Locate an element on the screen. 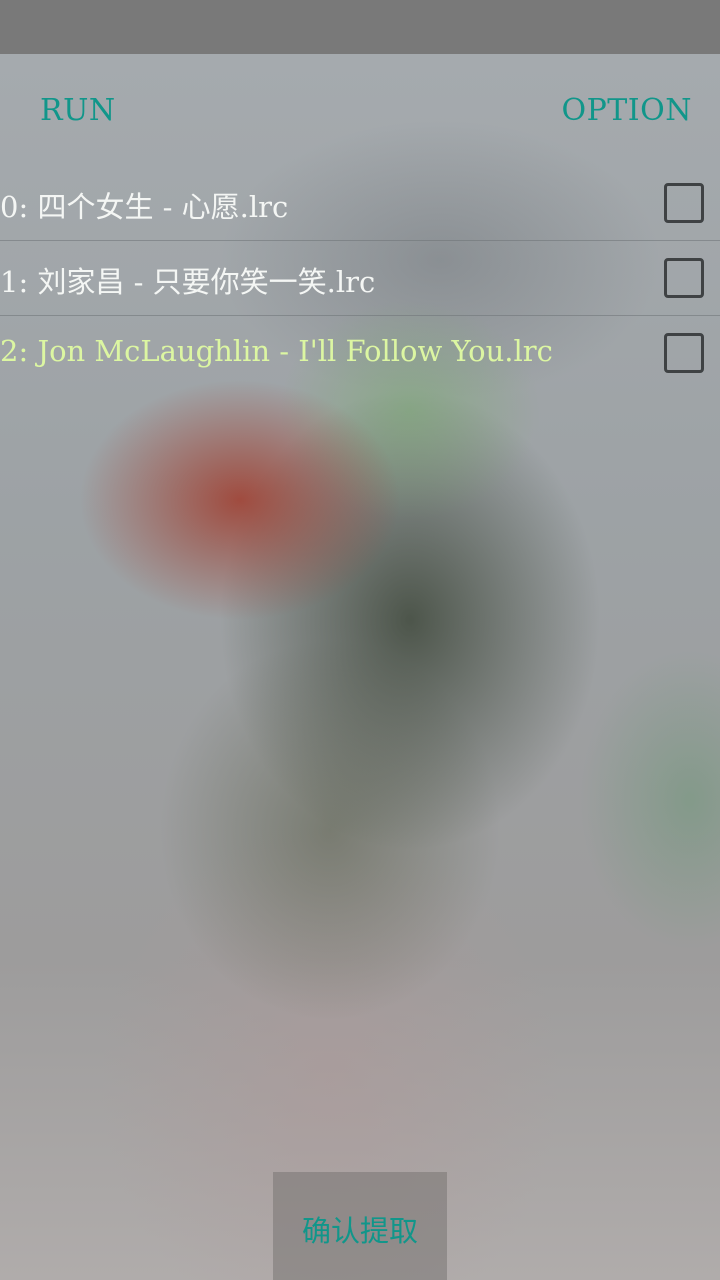 The image size is (720, 1280). list-item: 0: 四个女生 - 心愿.lrc is located at coordinates (360, 203).